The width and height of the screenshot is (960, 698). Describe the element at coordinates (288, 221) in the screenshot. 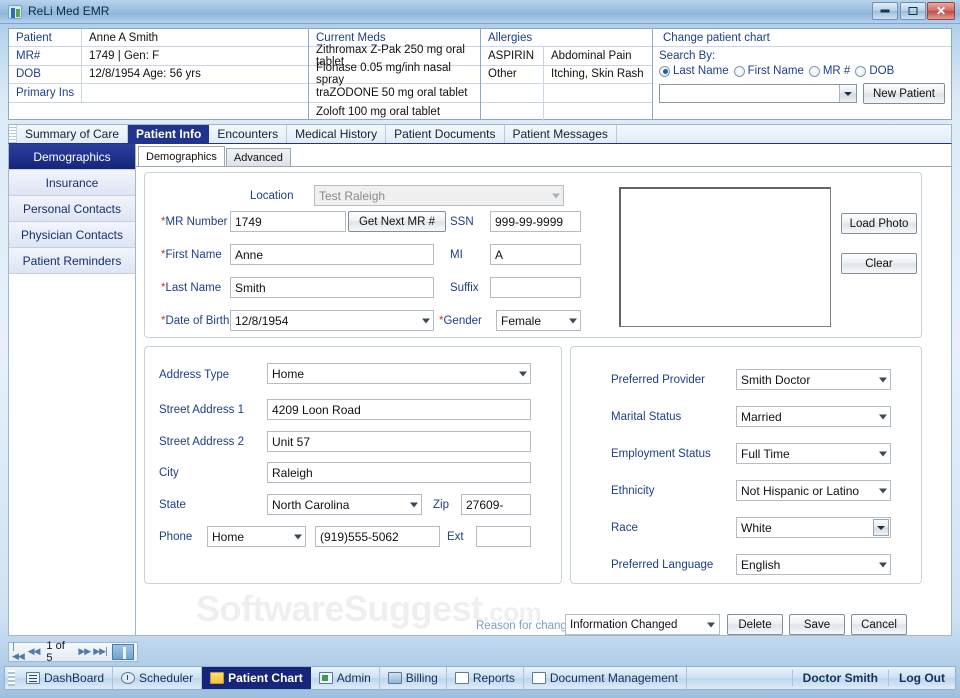

I see `mr-number-input: 1749` at that location.